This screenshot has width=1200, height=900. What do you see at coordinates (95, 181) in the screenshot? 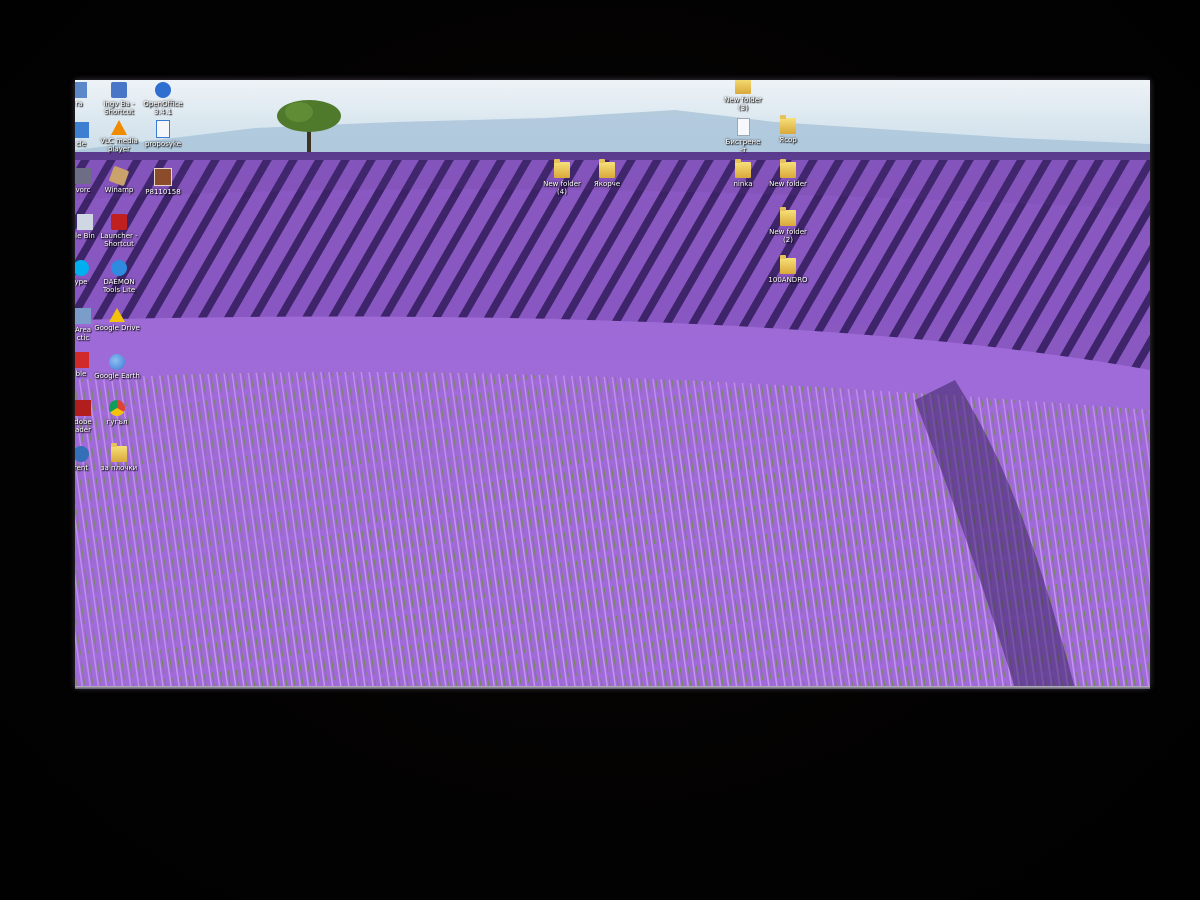
I see `desktop-icon-edge: vorc` at bounding box center [95, 181].